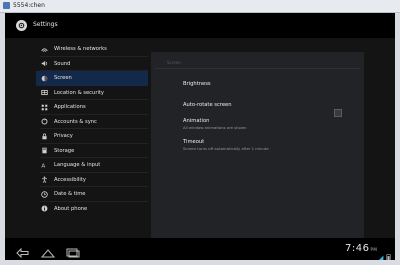 This screenshot has height=265, width=400. Describe the element at coordinates (92, 180) in the screenshot. I see `sidebar-item-accessibility: Accessibility` at that location.